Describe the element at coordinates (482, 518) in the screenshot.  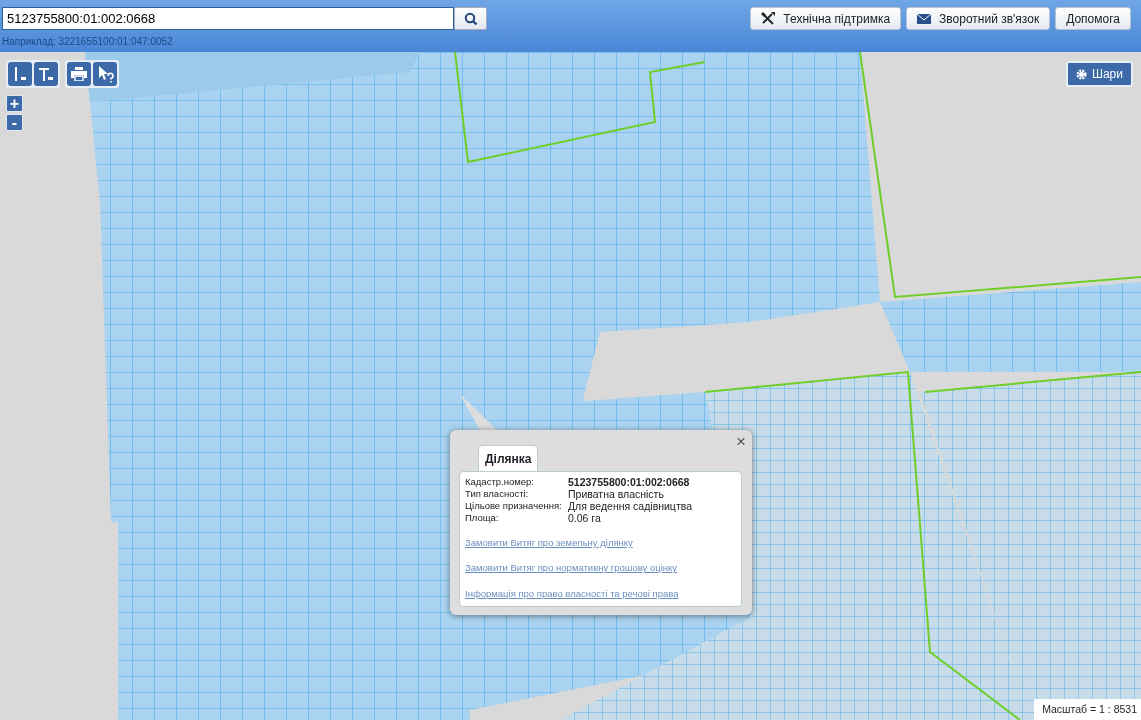
I see `field-label: Площа:` at that location.